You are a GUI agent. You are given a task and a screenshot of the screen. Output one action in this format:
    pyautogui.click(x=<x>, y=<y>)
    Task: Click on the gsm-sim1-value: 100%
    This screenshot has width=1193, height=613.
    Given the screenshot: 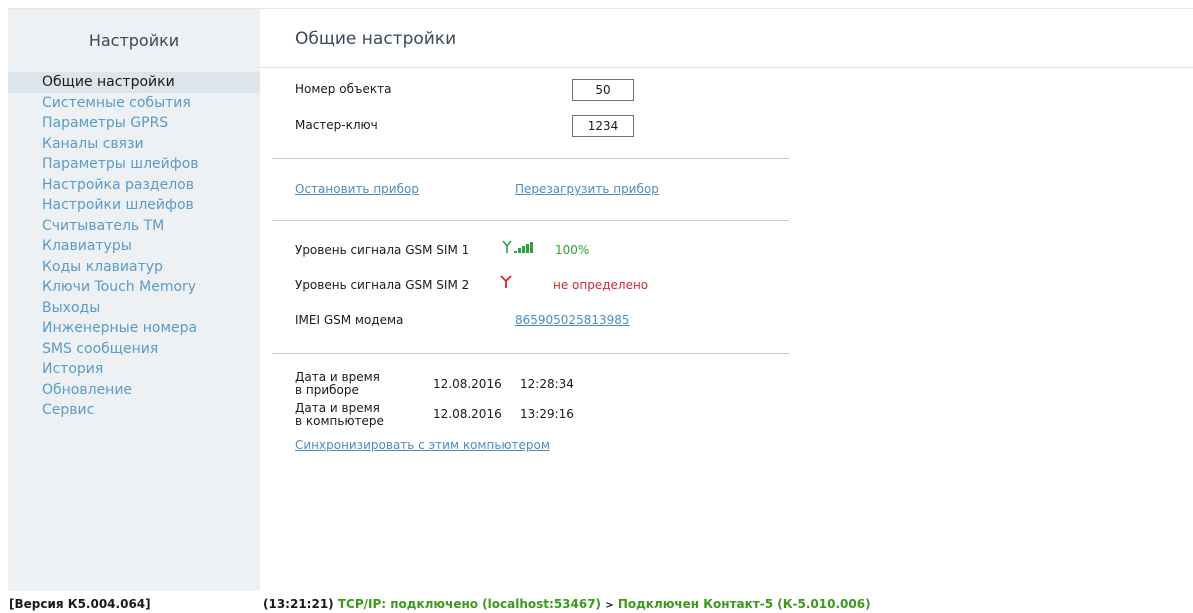 What is the action you would take?
    pyautogui.click(x=572, y=250)
    